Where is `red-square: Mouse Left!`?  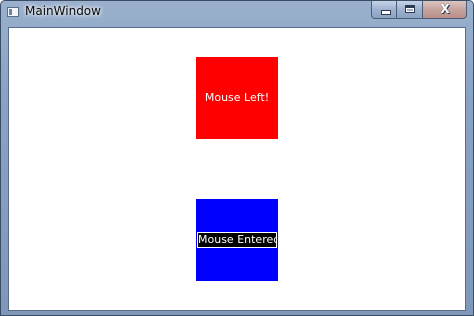 red-square: Mouse Left! is located at coordinates (237, 98).